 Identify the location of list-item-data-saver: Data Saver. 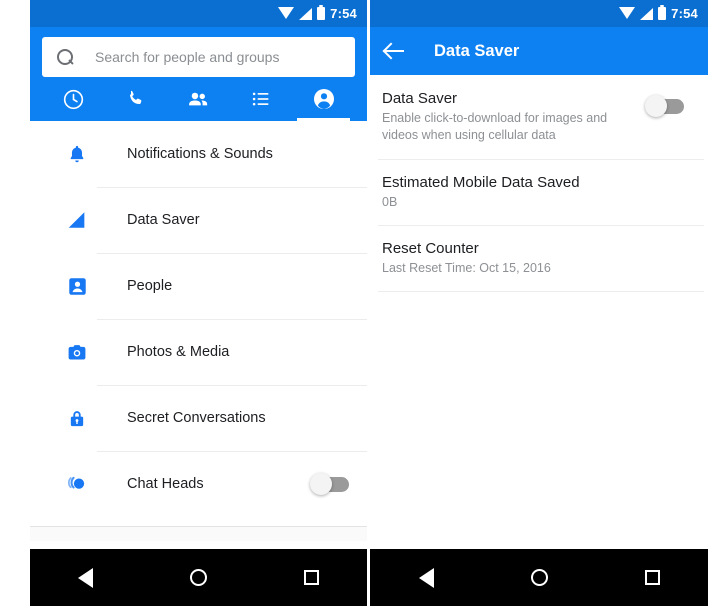
(198, 220).